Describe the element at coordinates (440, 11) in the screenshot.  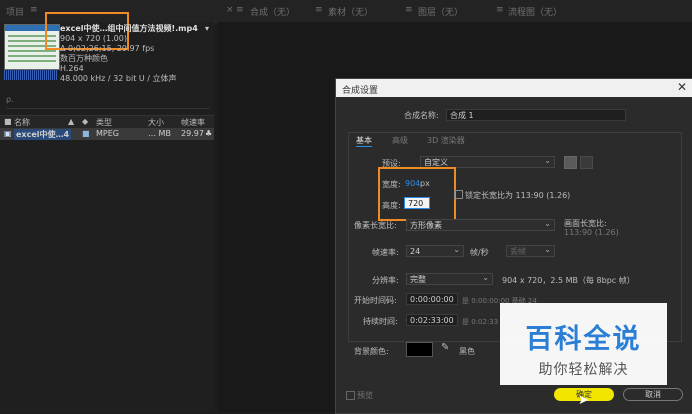
I see `tab-layer: 图层（无）` at that location.